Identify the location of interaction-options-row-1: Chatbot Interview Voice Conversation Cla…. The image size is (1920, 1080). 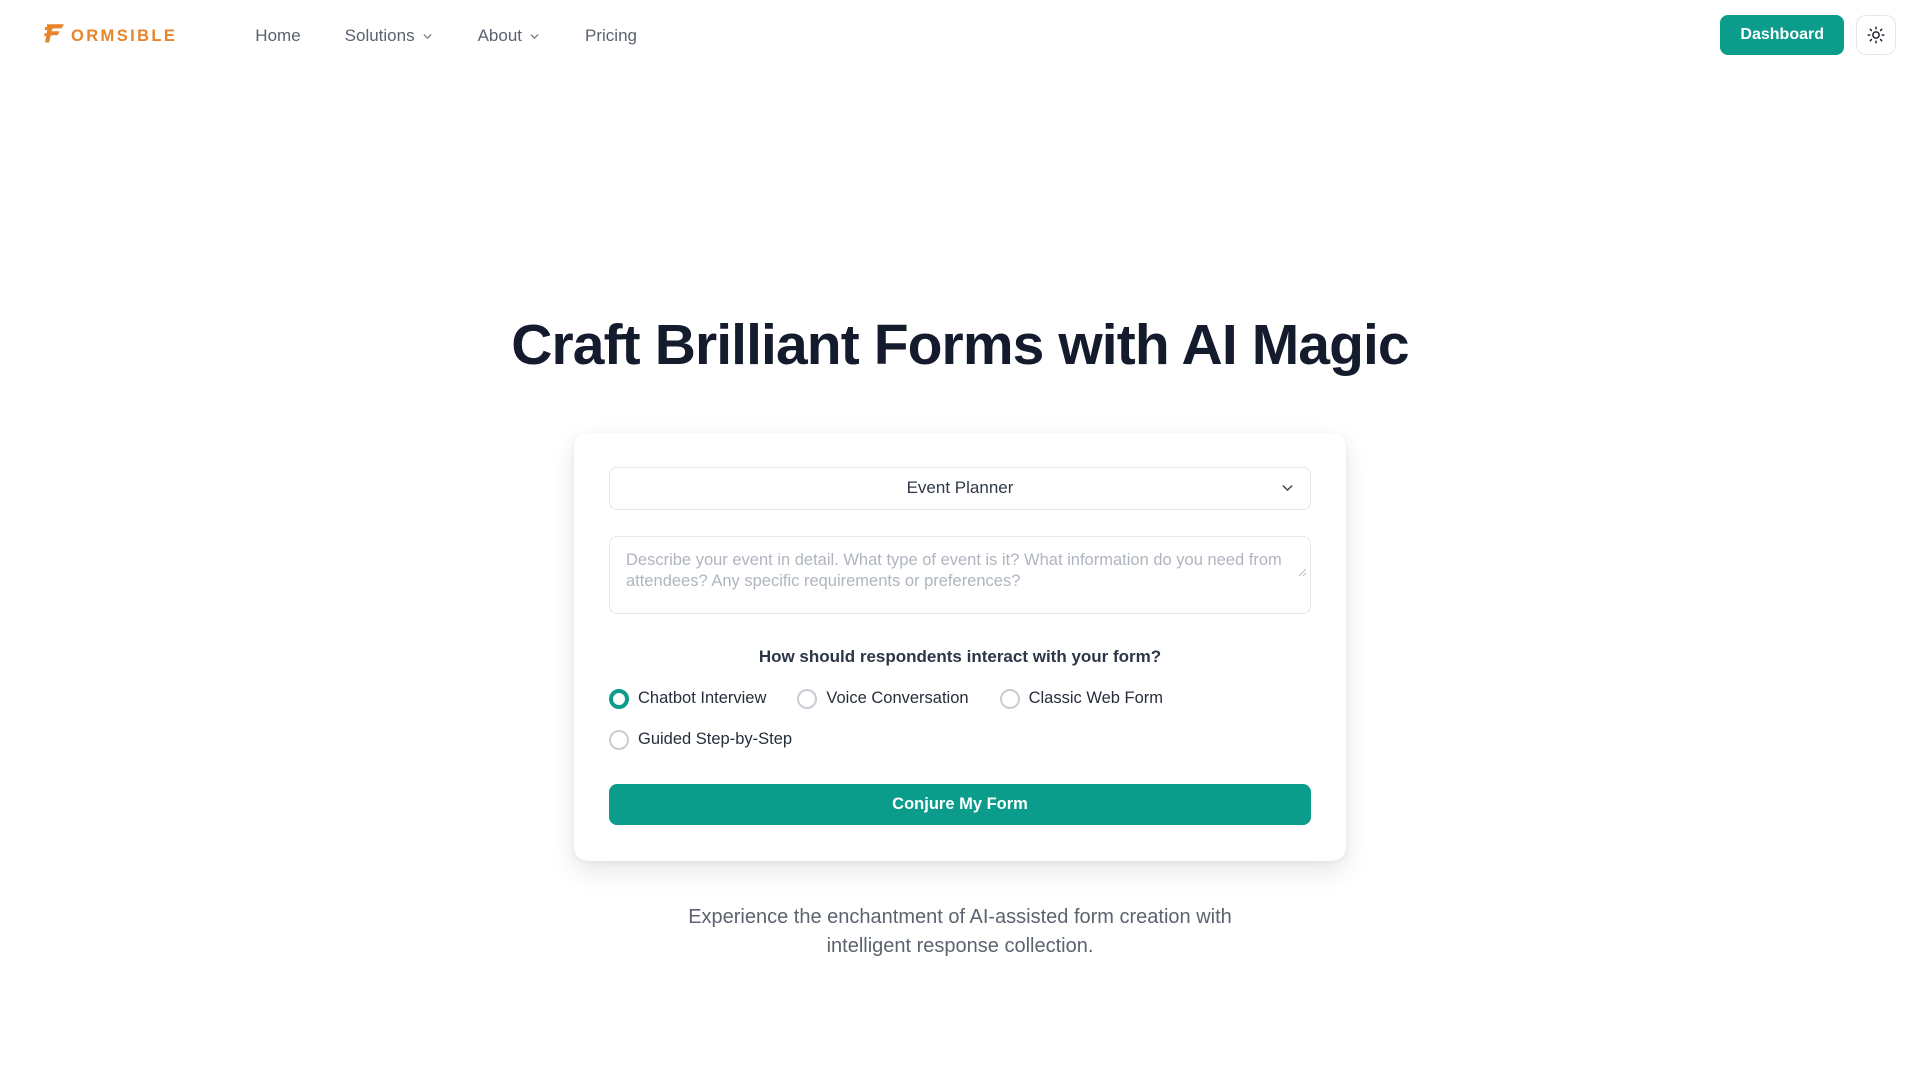
(960, 698).